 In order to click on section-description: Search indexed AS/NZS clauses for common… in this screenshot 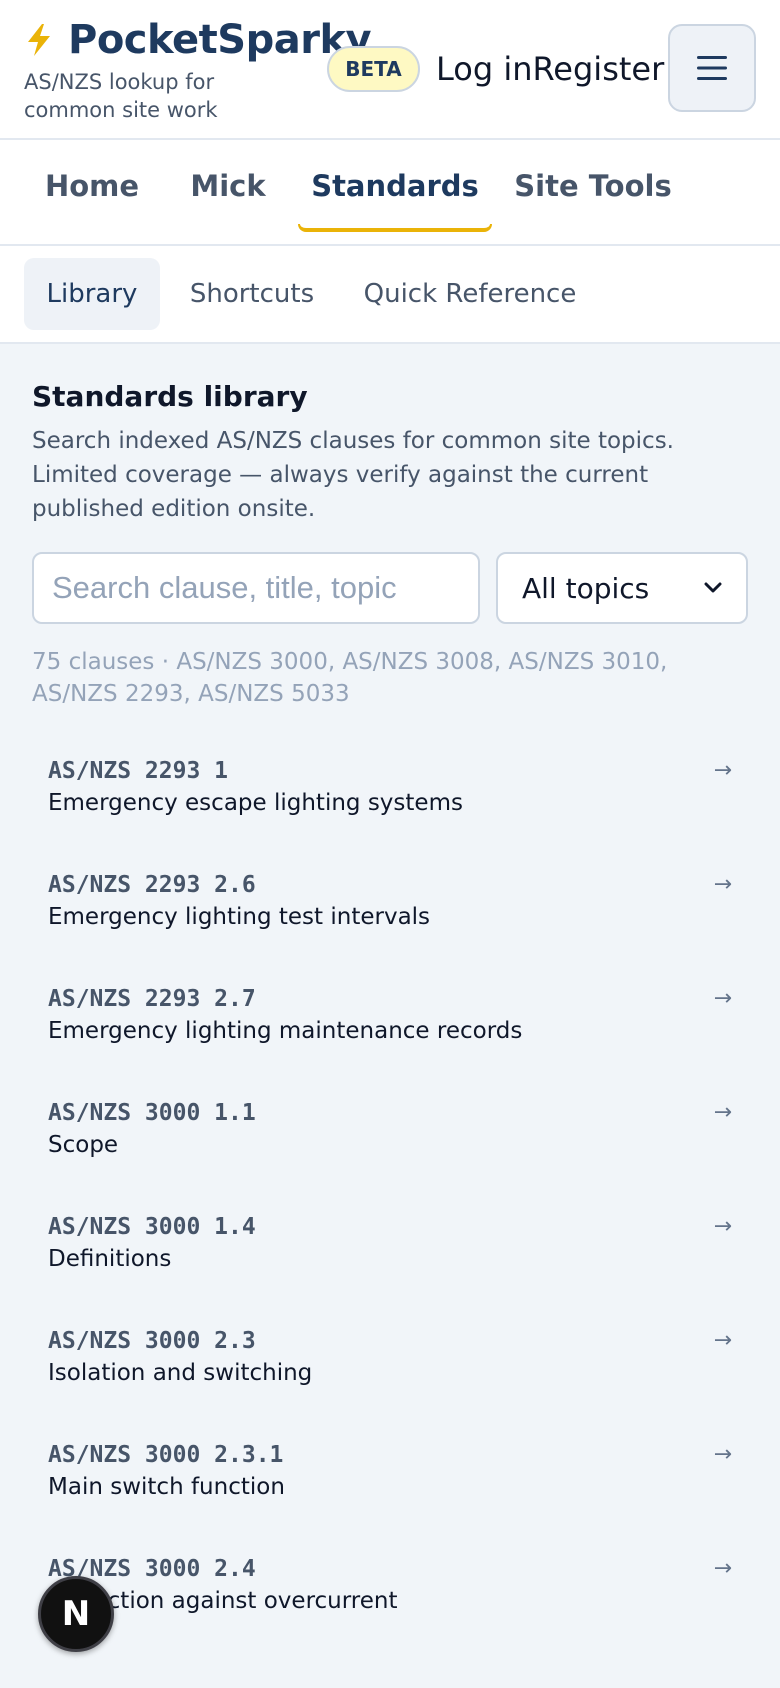, I will do `click(353, 475)`.